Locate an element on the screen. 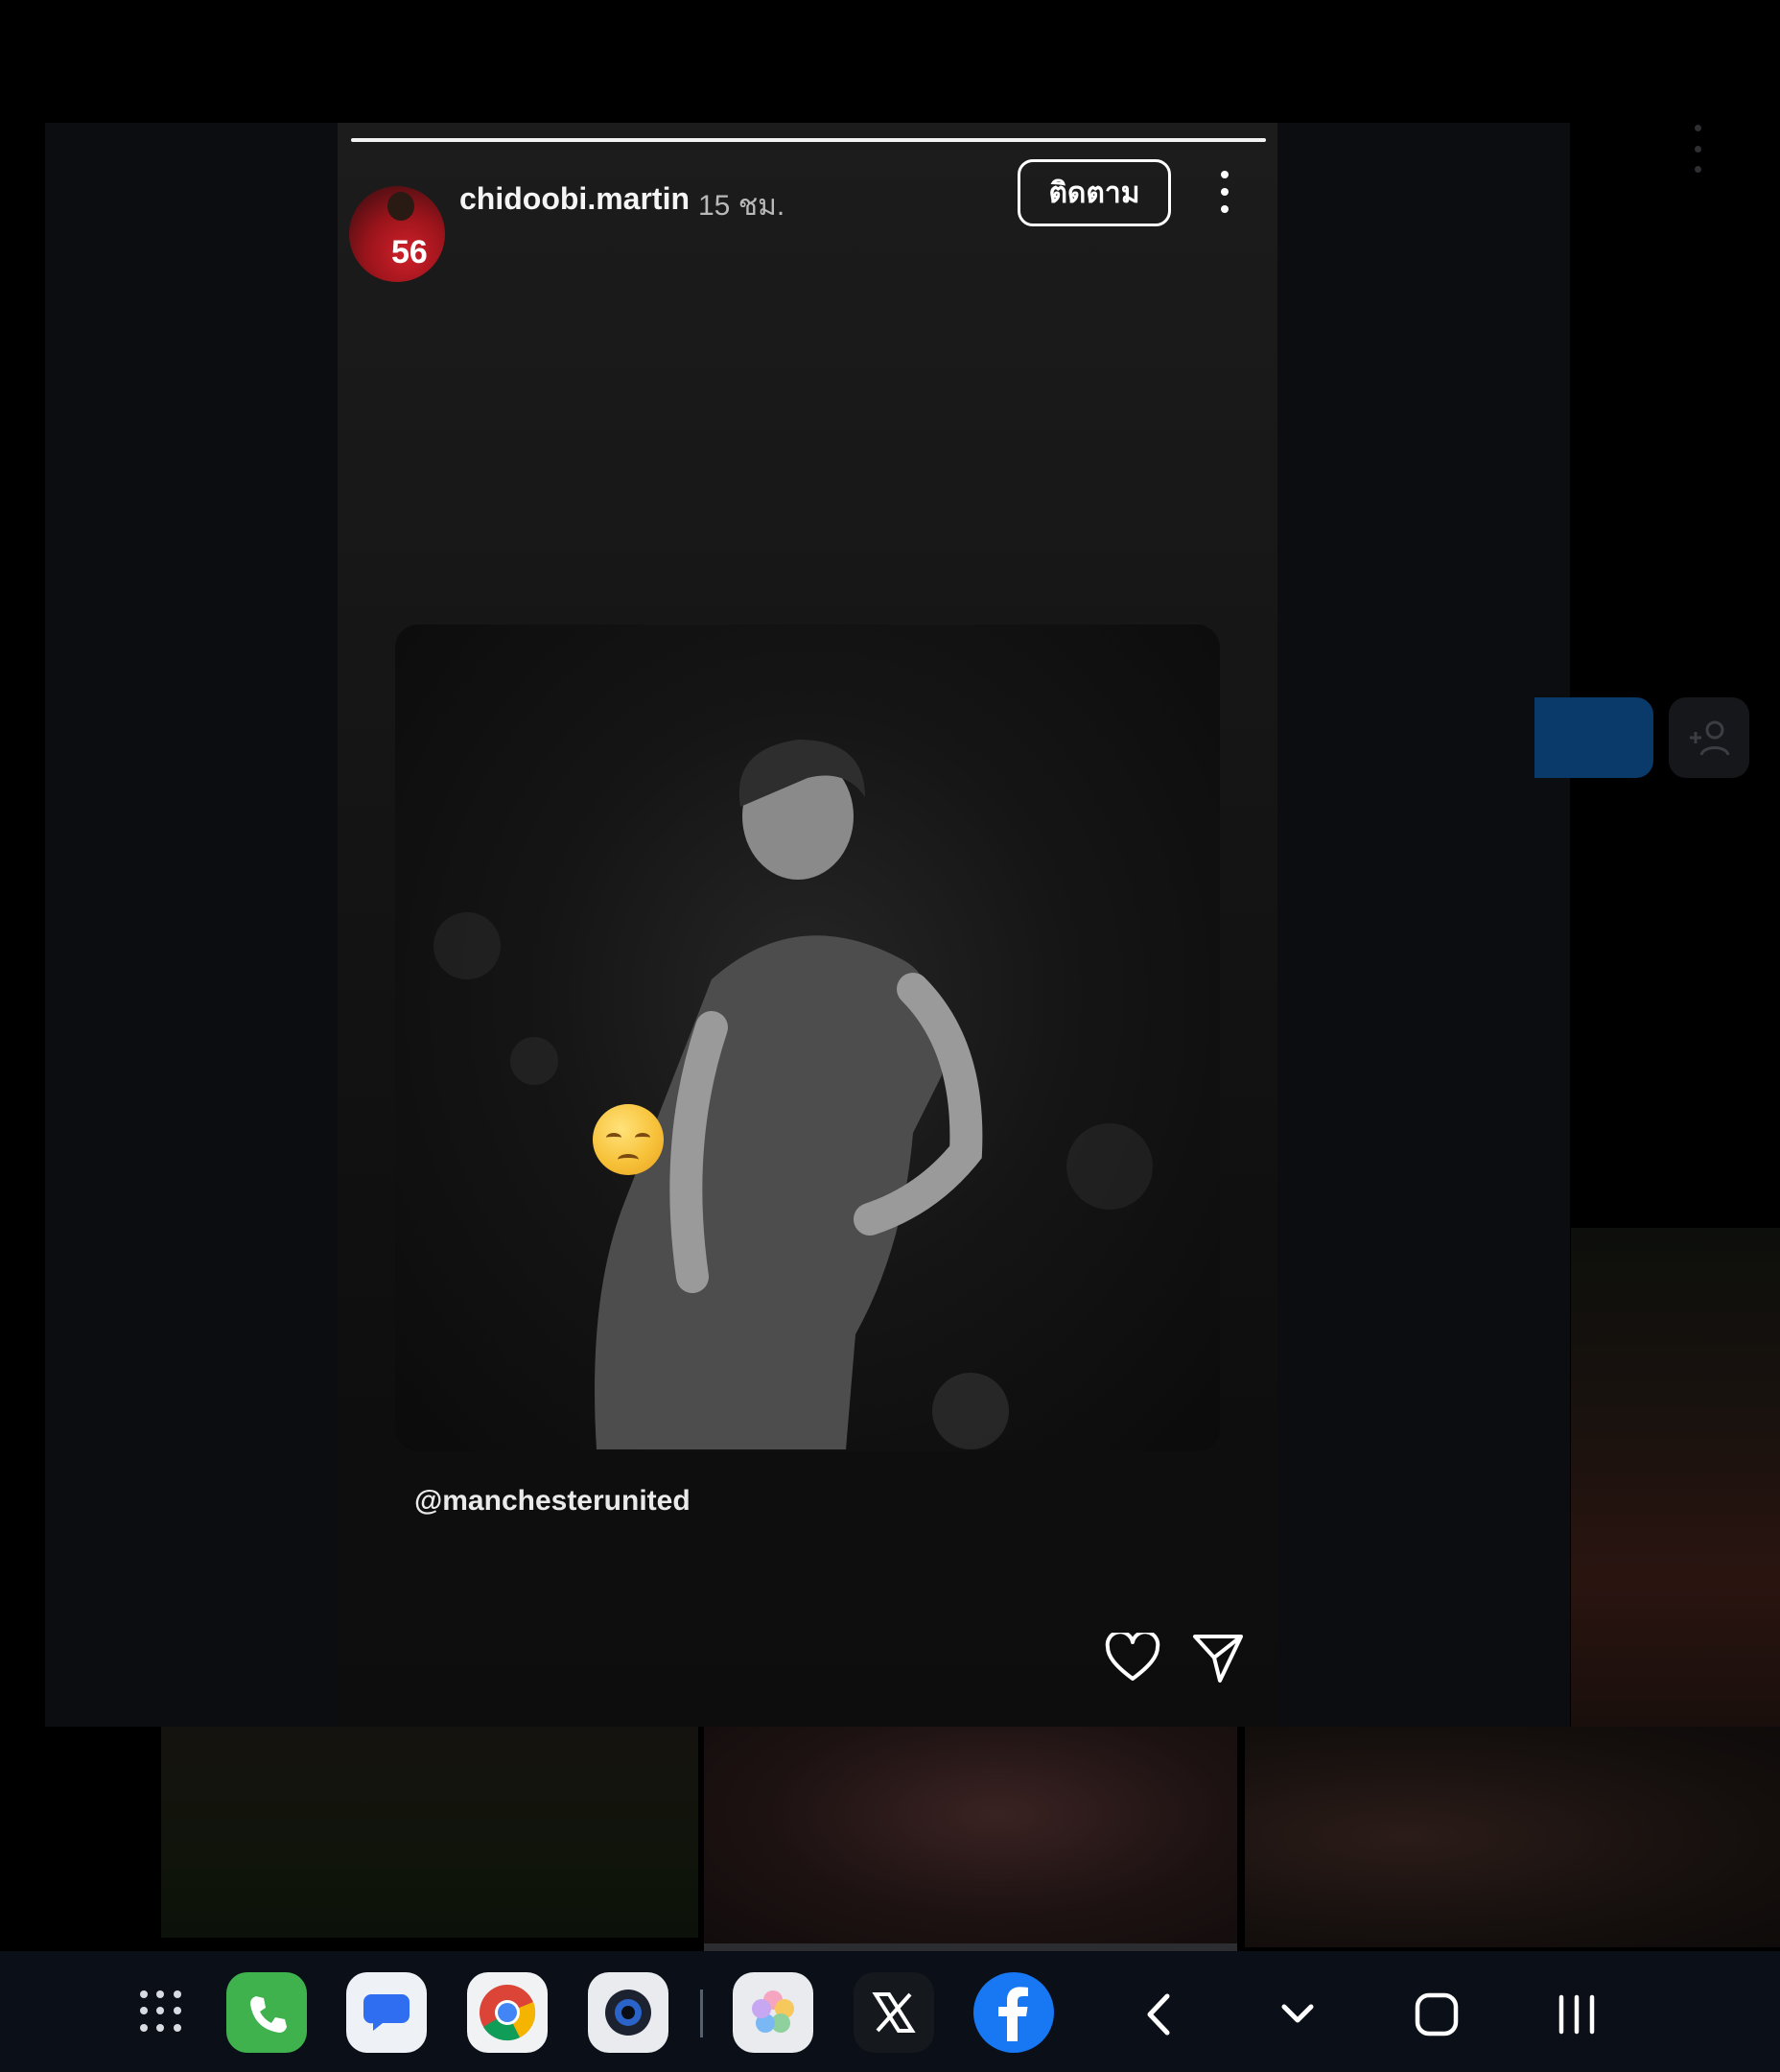 The width and height of the screenshot is (1780, 2072). chrome-app-icon is located at coordinates (508, 2012).